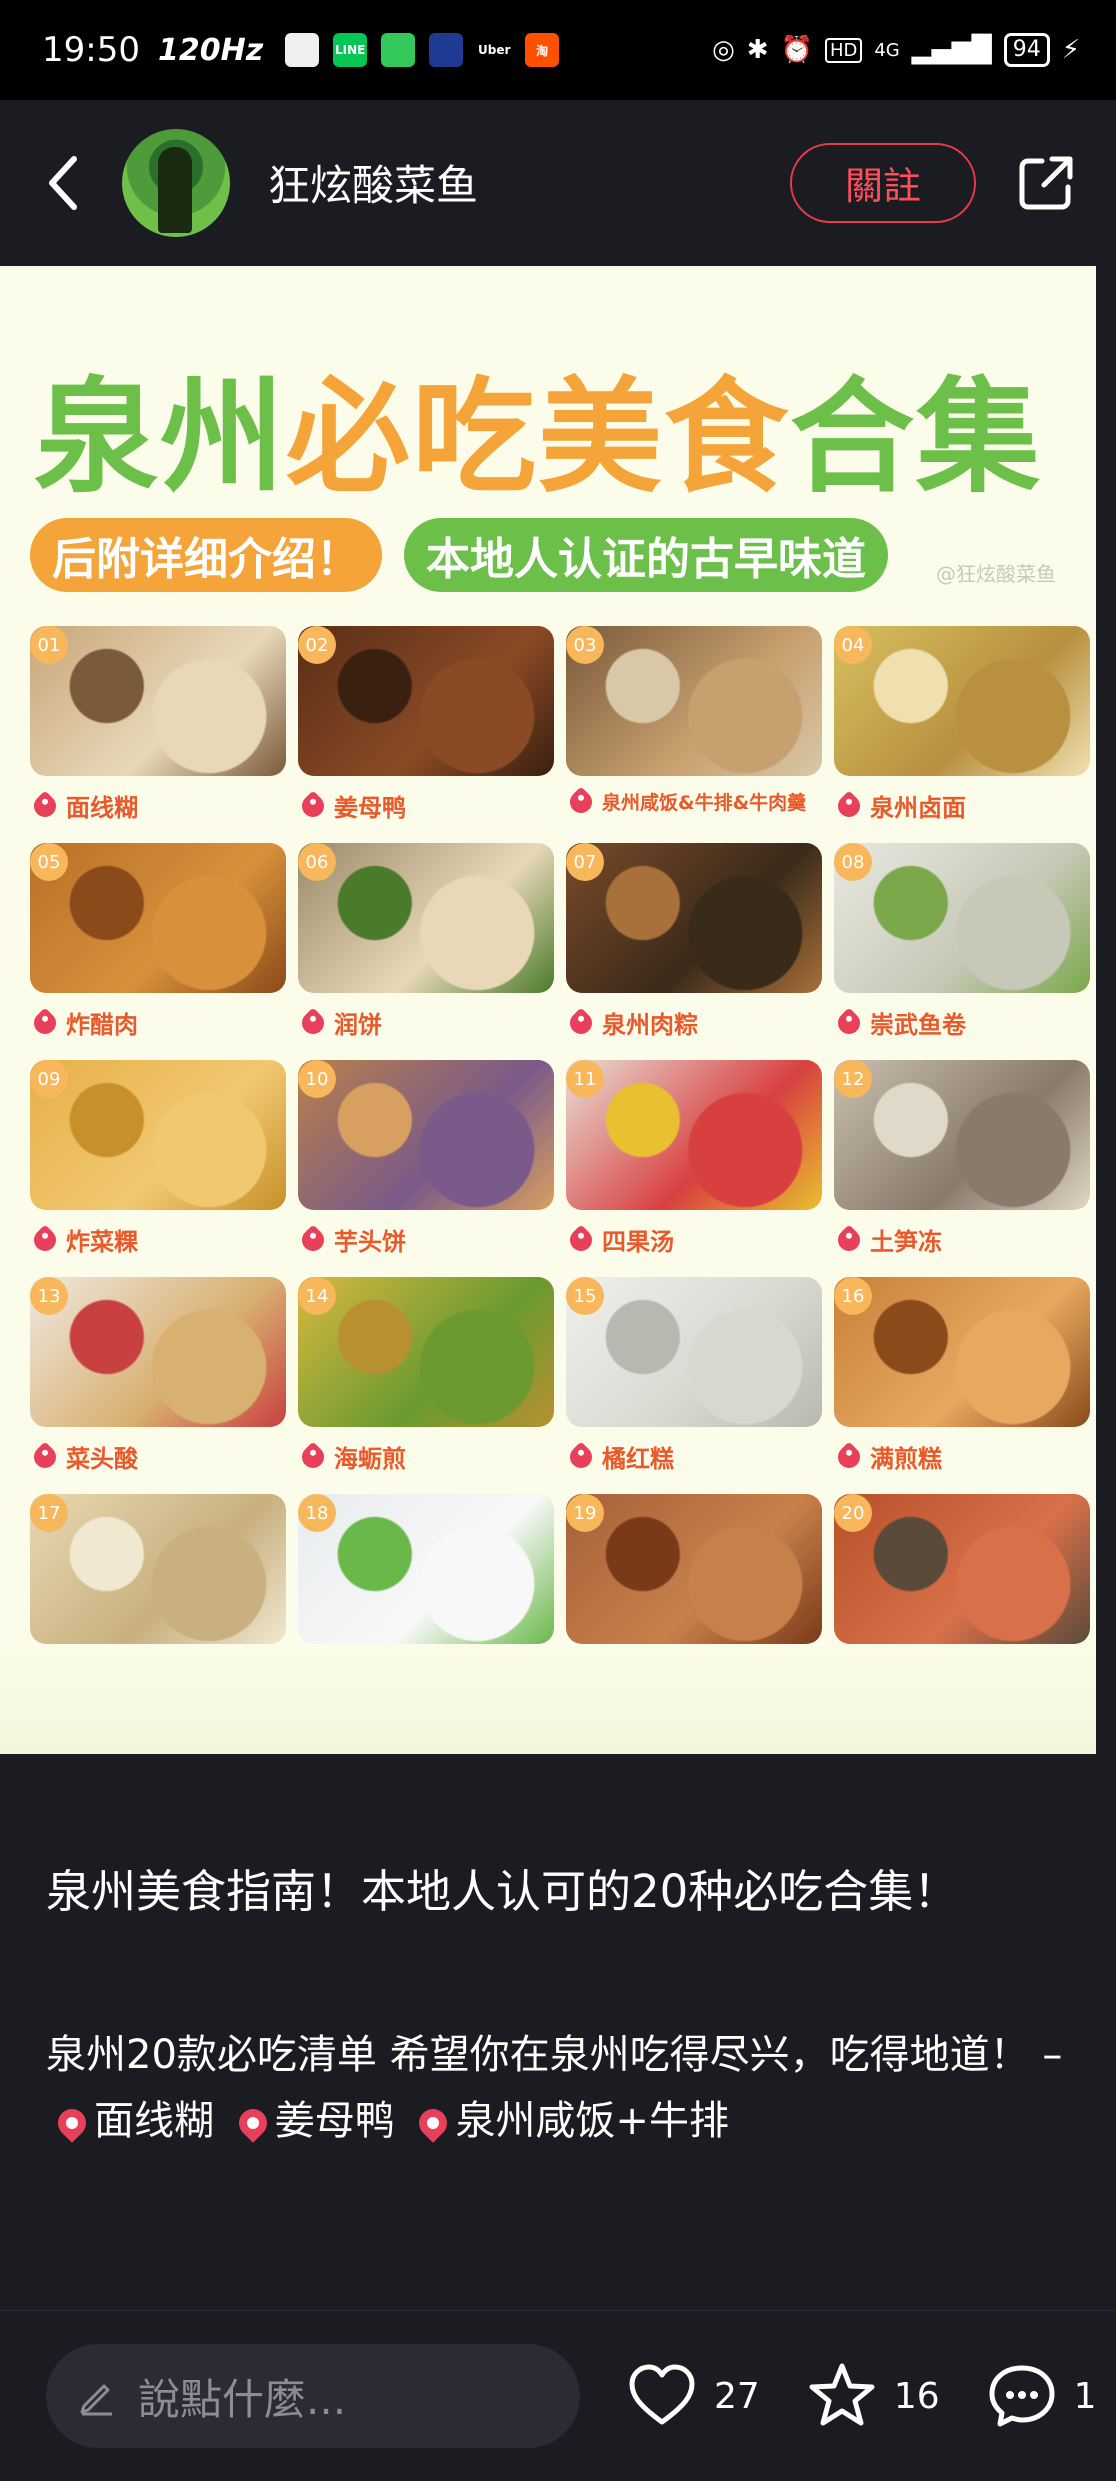 Image resolution: width=1116 pixels, height=2481 pixels. Describe the element at coordinates (317, 1079) in the screenshot. I see `food-number-badge: 10` at that location.